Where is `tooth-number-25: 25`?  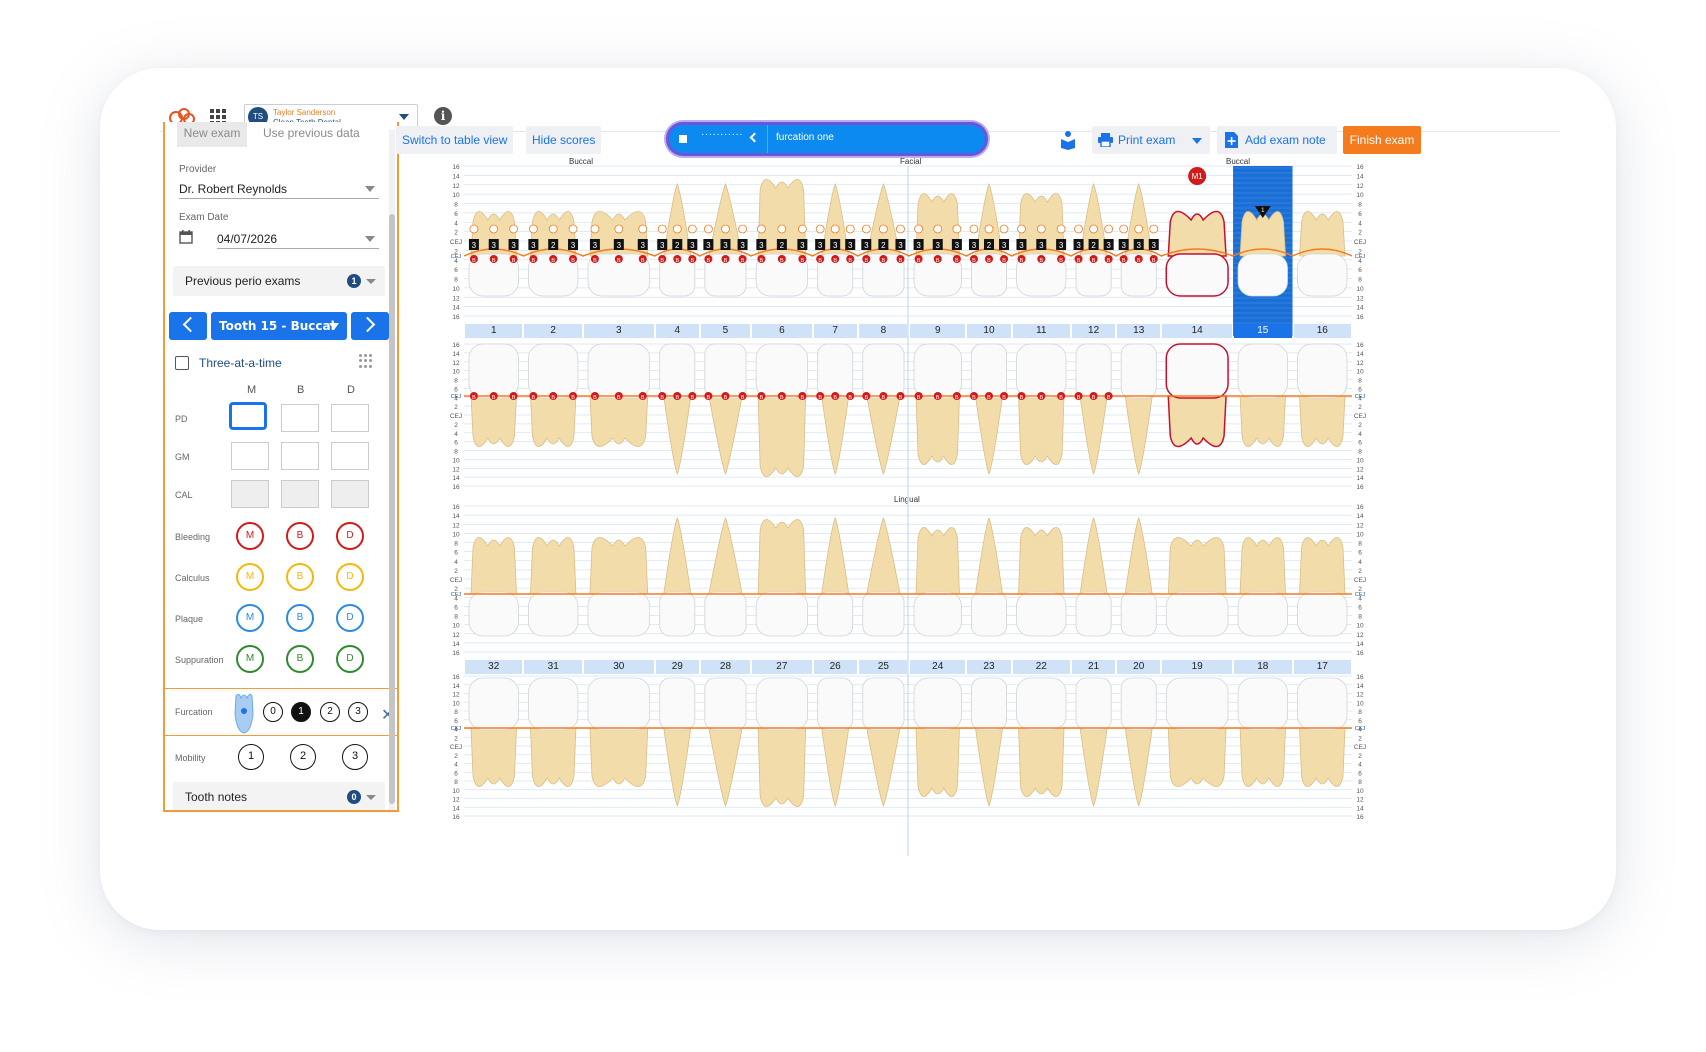 tooth-number-25: 25 is located at coordinates (883, 667).